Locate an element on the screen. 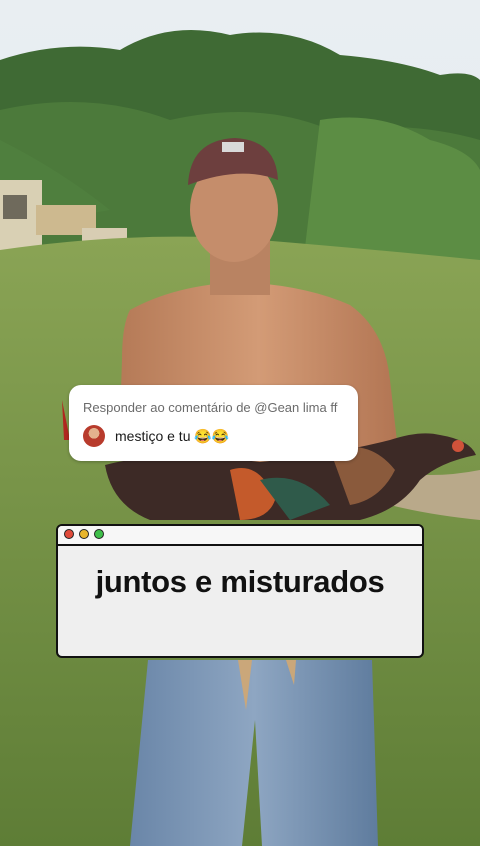  comment-text: mestiço e tu 😂😂 is located at coordinates (172, 436).